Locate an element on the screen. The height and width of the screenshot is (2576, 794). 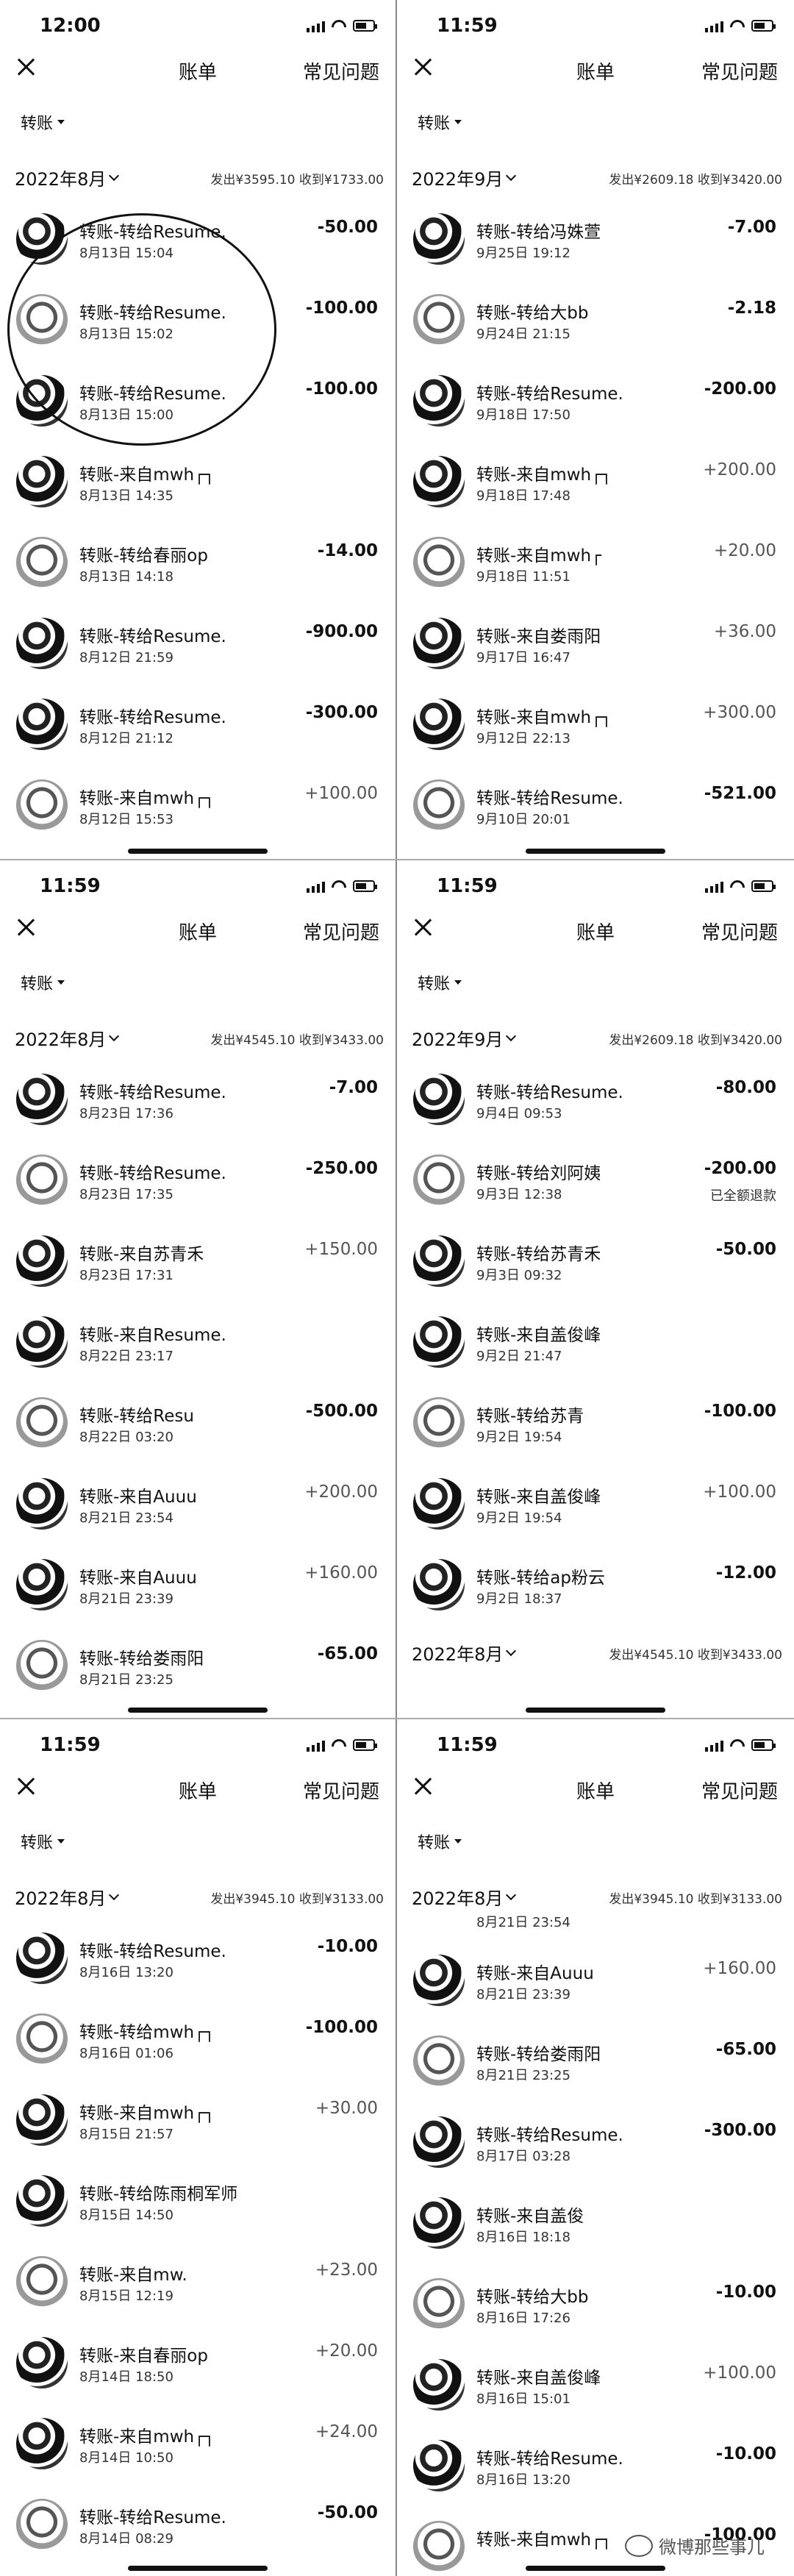
transaction-row: 转账-转给Resume. 8月12日 21:12 -300.00 is located at coordinates (198, 724).